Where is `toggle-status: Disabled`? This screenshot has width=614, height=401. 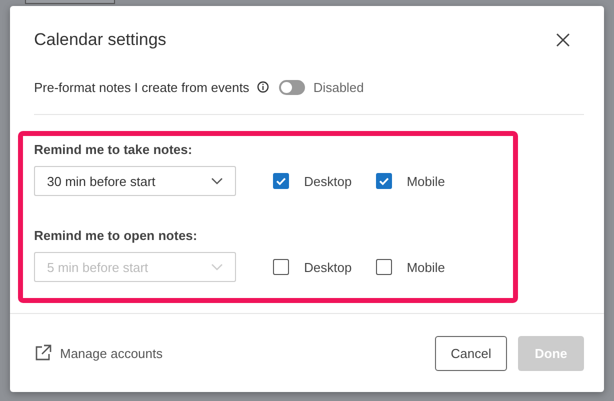 toggle-status: Disabled is located at coordinates (338, 87).